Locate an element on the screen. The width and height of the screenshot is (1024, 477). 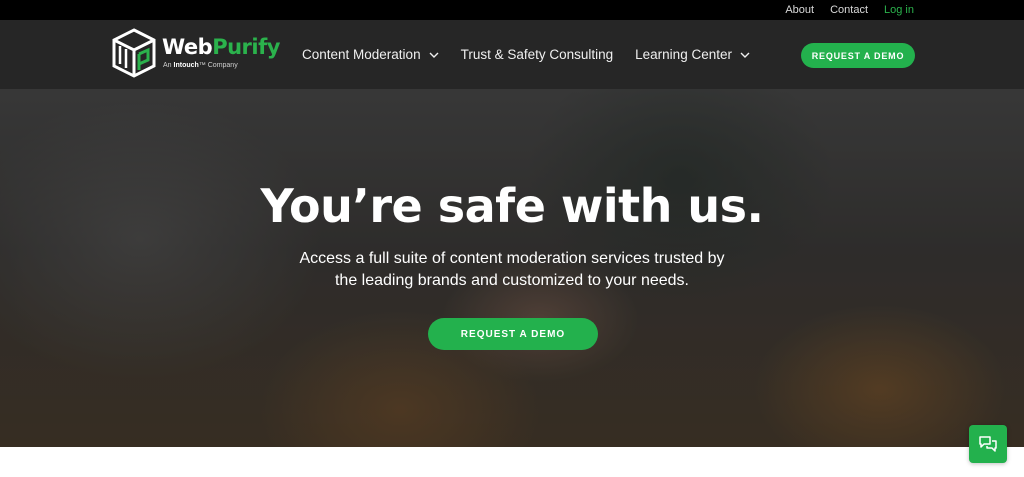
nav-item-content-moderation: Content Moderation is located at coordinates (370, 54).